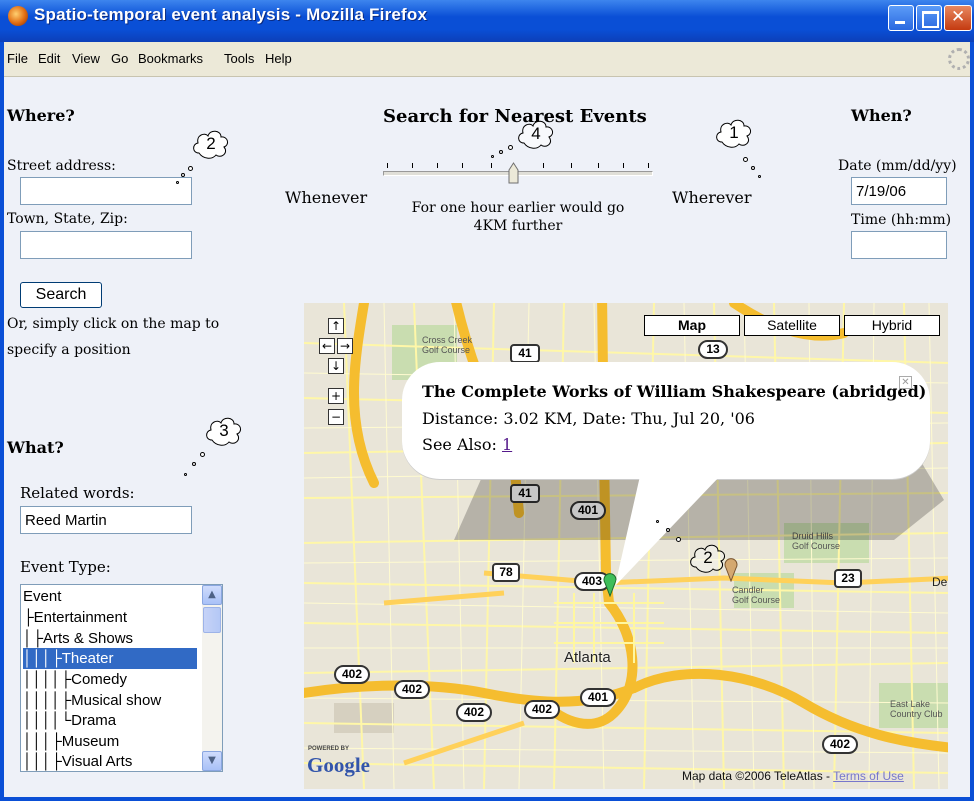 The height and width of the screenshot is (801, 974). What do you see at coordinates (106, 245) in the screenshot?
I see `town-state-zip-input` at bounding box center [106, 245].